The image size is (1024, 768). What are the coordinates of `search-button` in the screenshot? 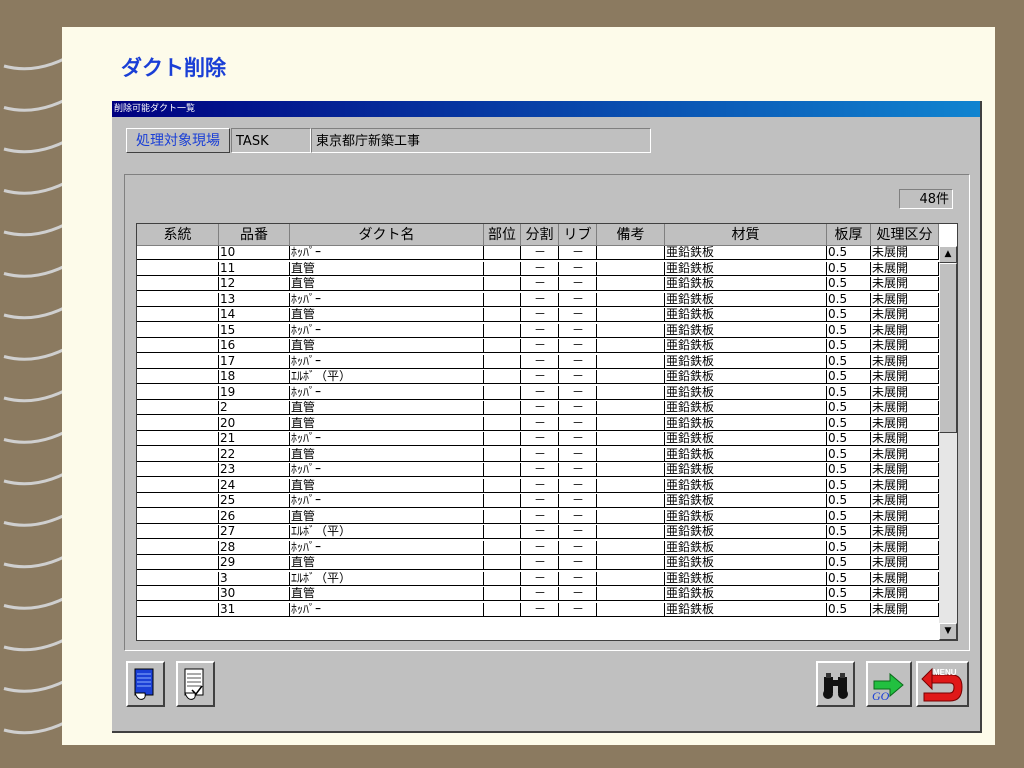 It's located at (835, 684).